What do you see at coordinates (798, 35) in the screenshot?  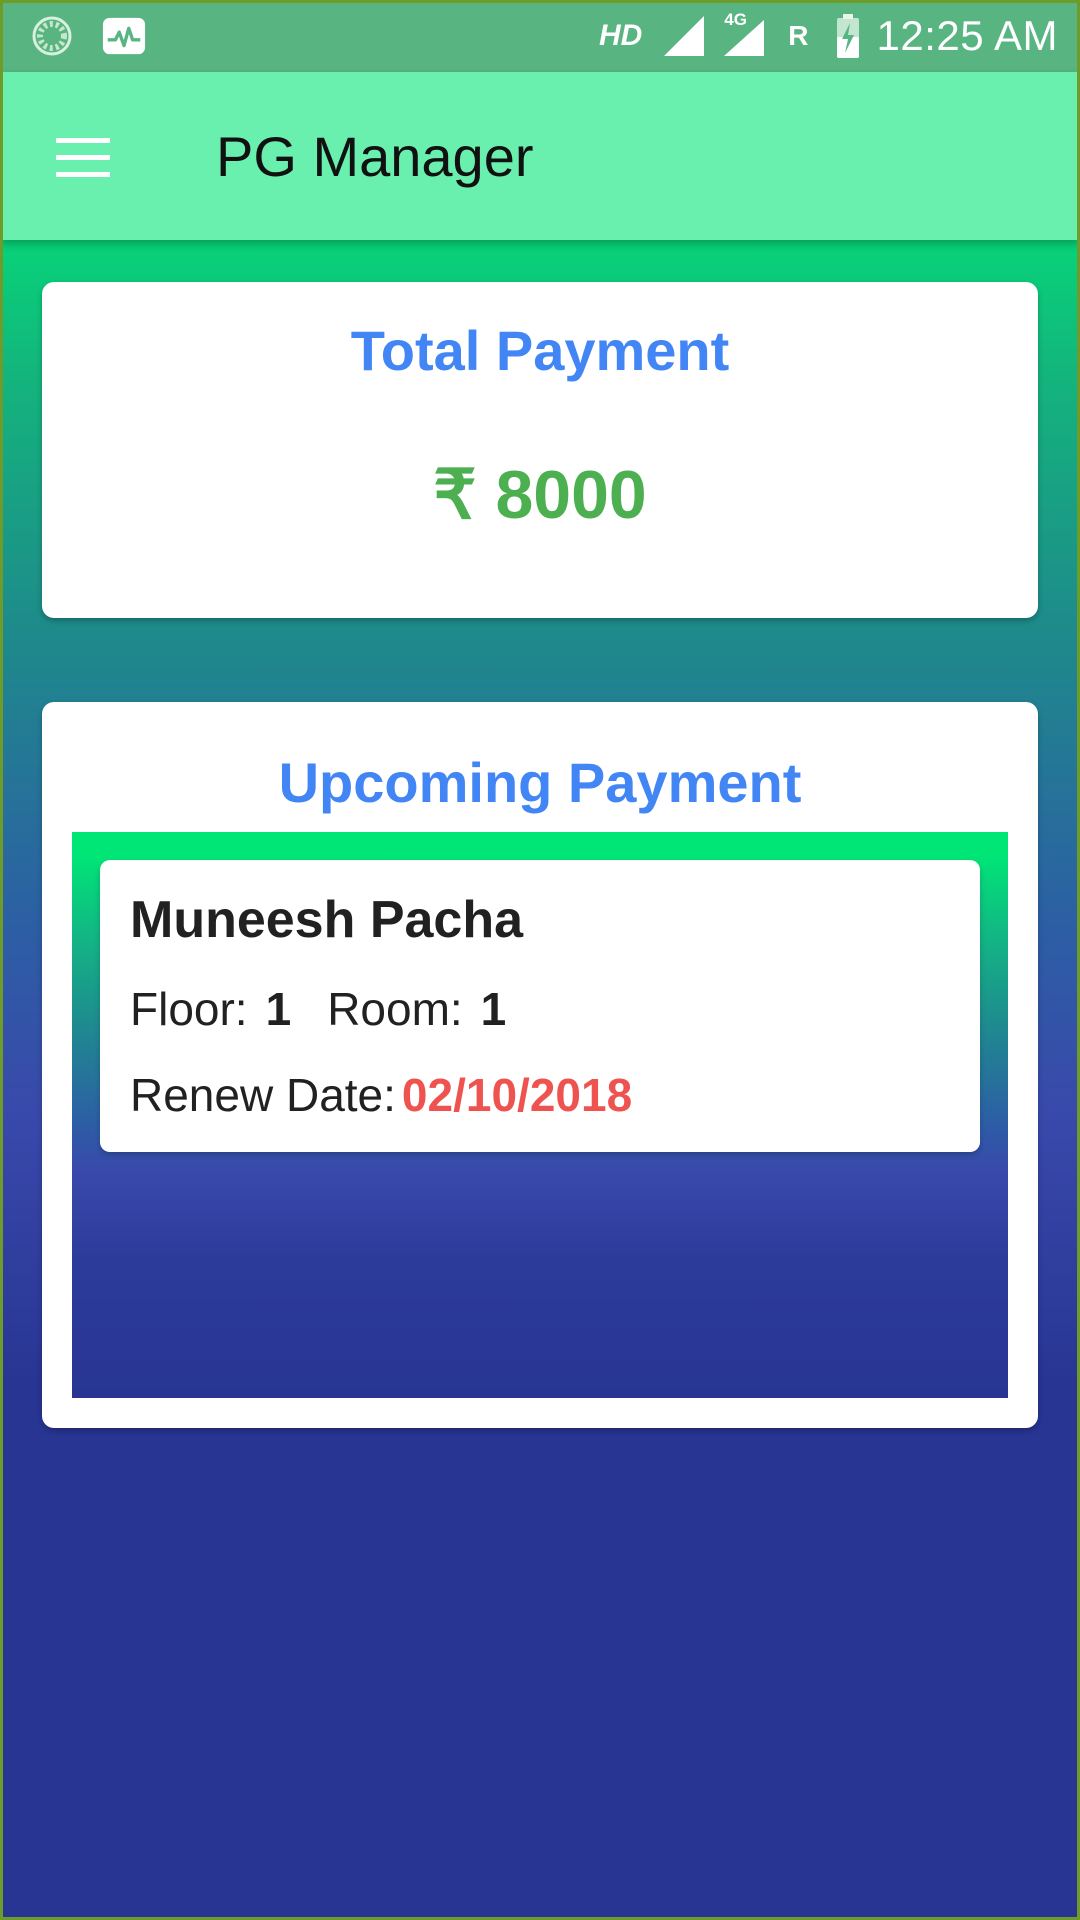 I see `roaming-indicator: R` at bounding box center [798, 35].